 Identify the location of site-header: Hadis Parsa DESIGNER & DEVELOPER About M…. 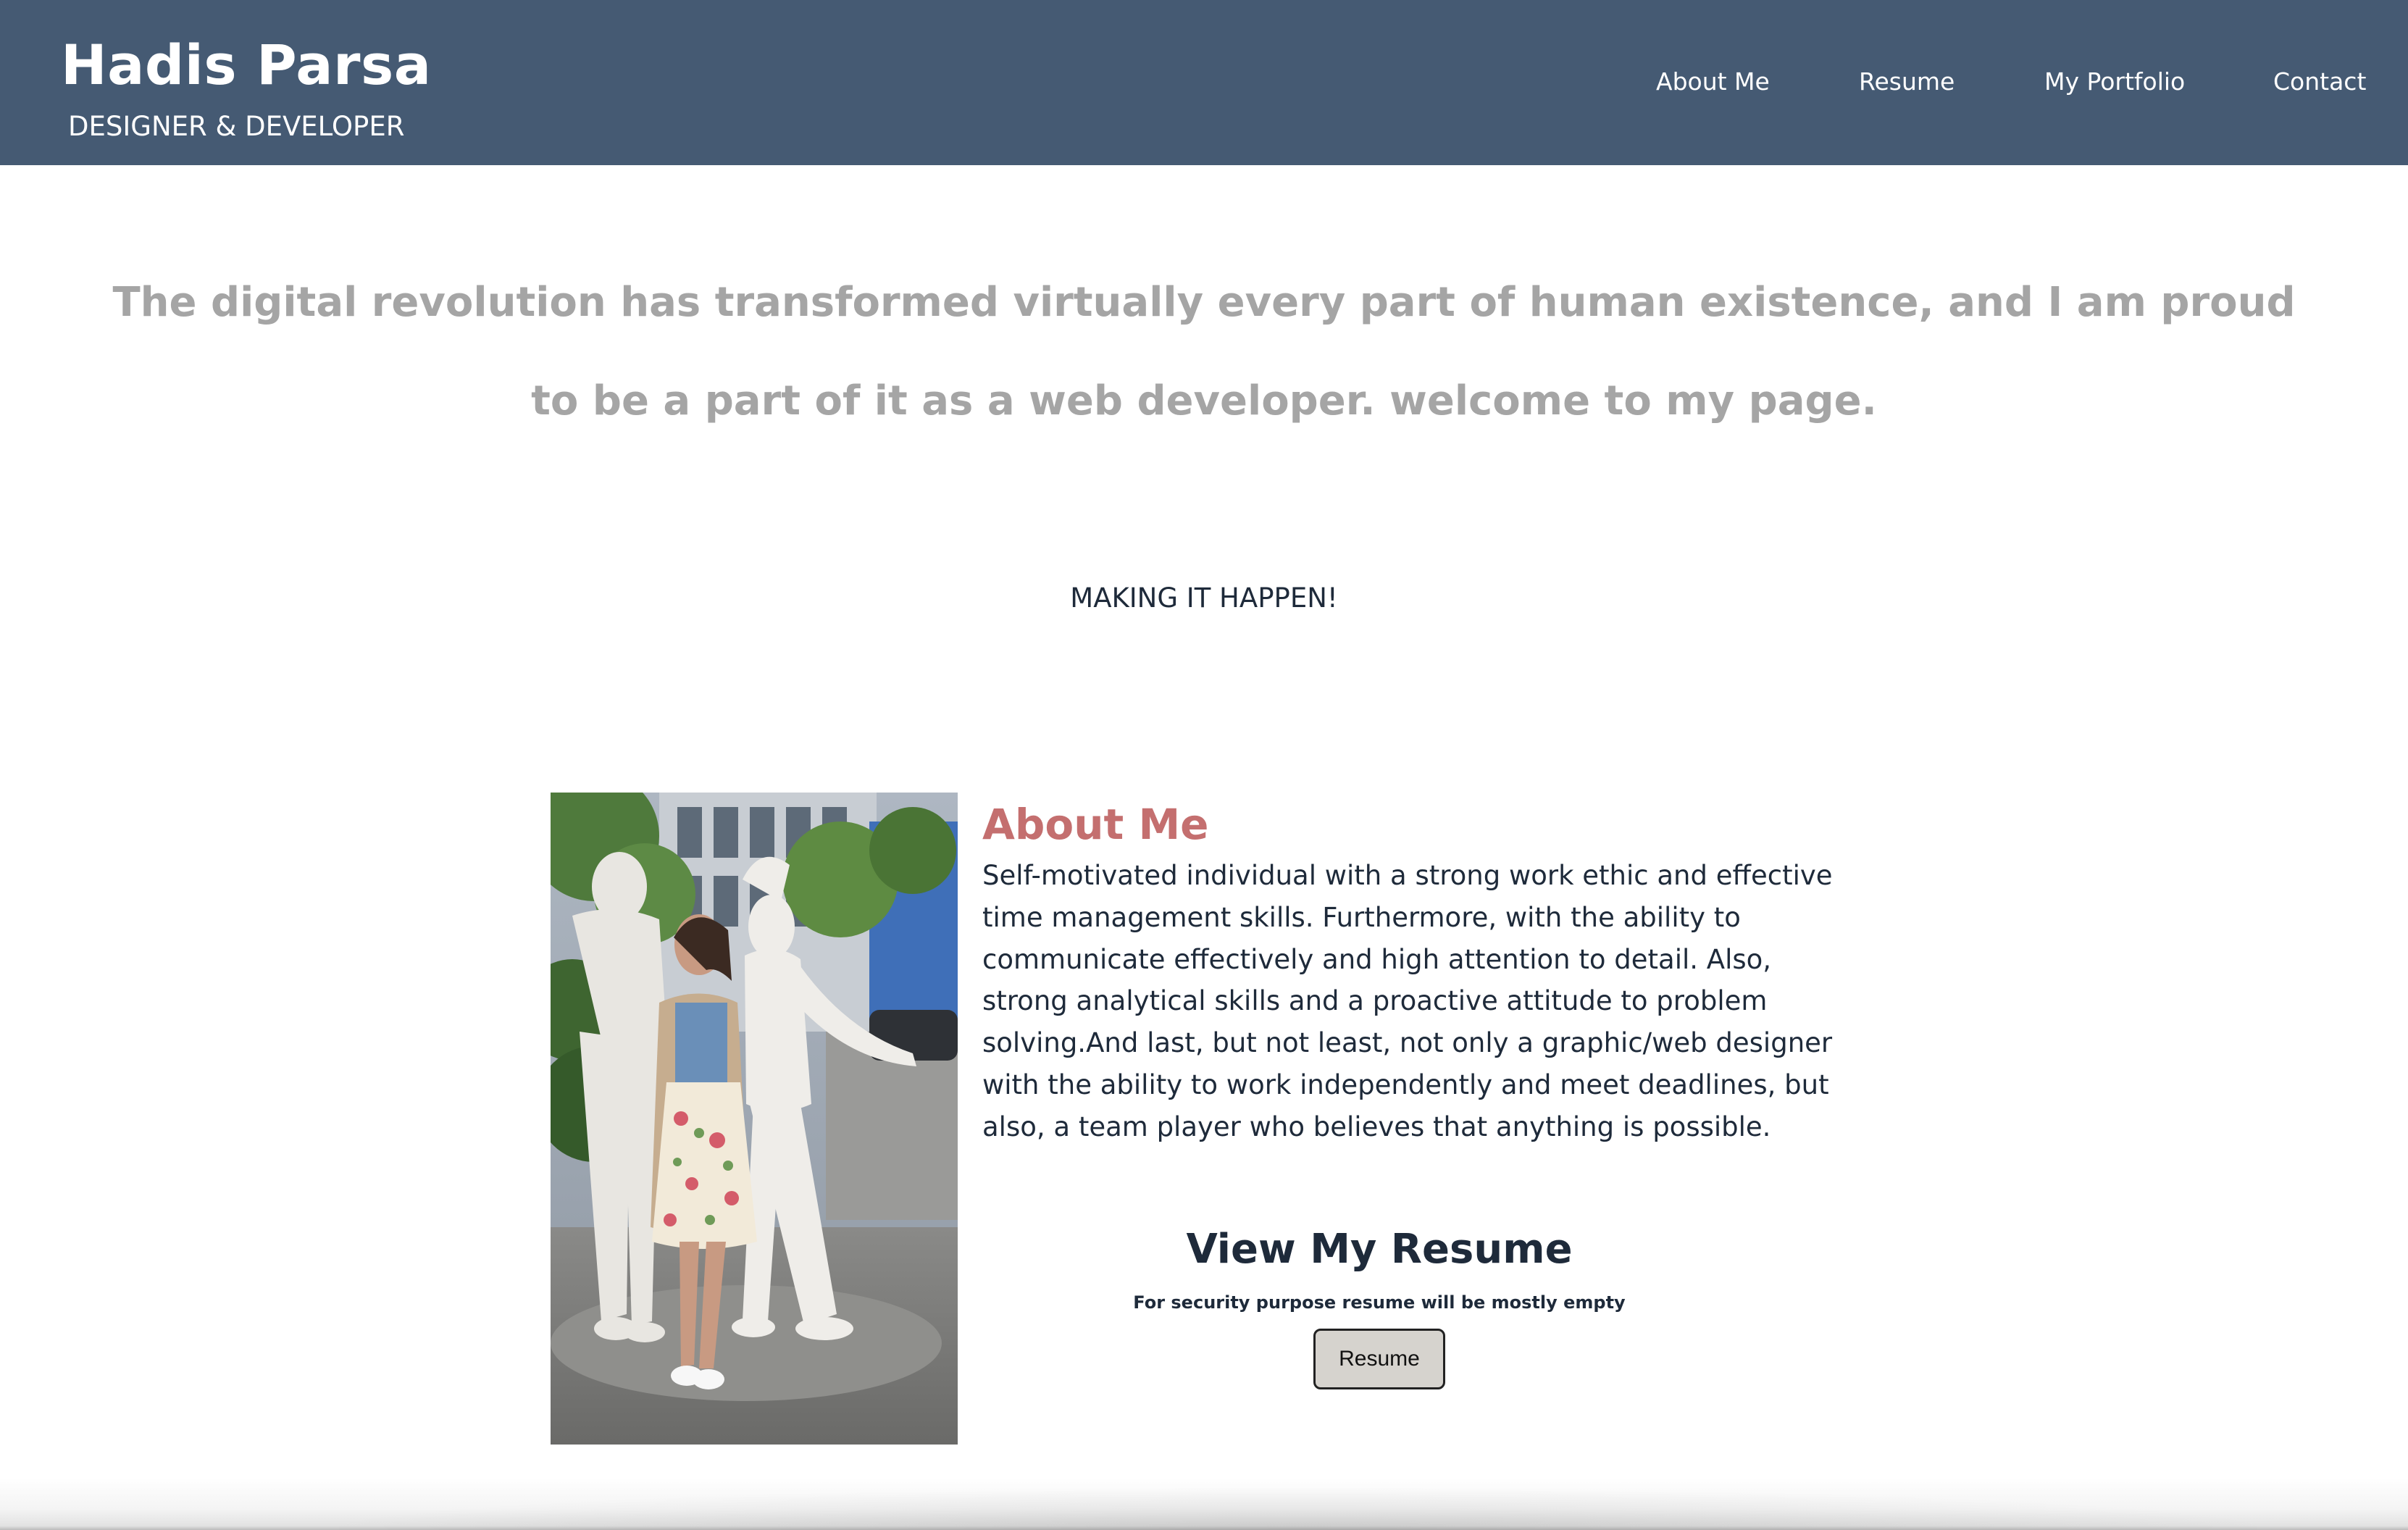
(1204, 82).